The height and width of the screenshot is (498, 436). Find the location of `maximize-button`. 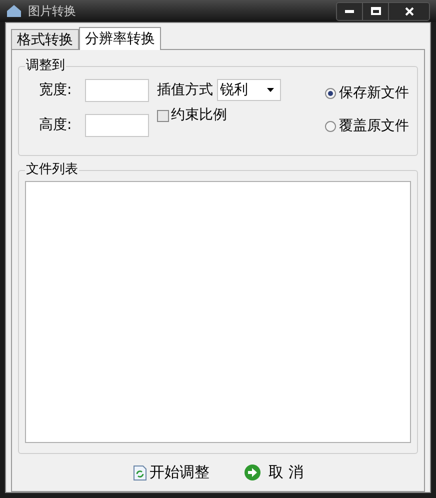

maximize-button is located at coordinates (376, 11).